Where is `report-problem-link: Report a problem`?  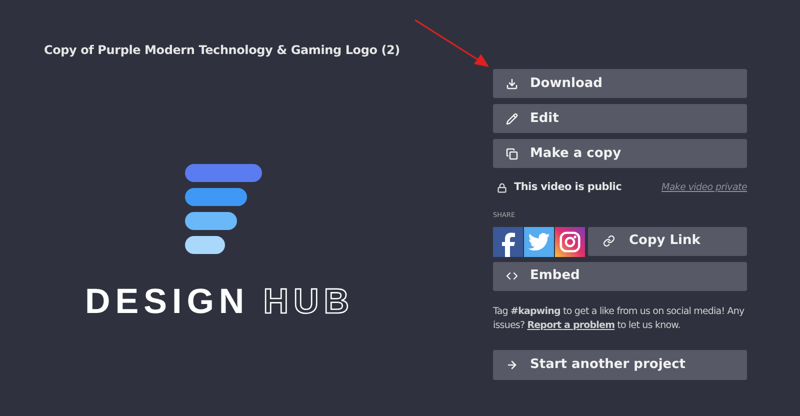 report-problem-link: Report a problem is located at coordinates (571, 325).